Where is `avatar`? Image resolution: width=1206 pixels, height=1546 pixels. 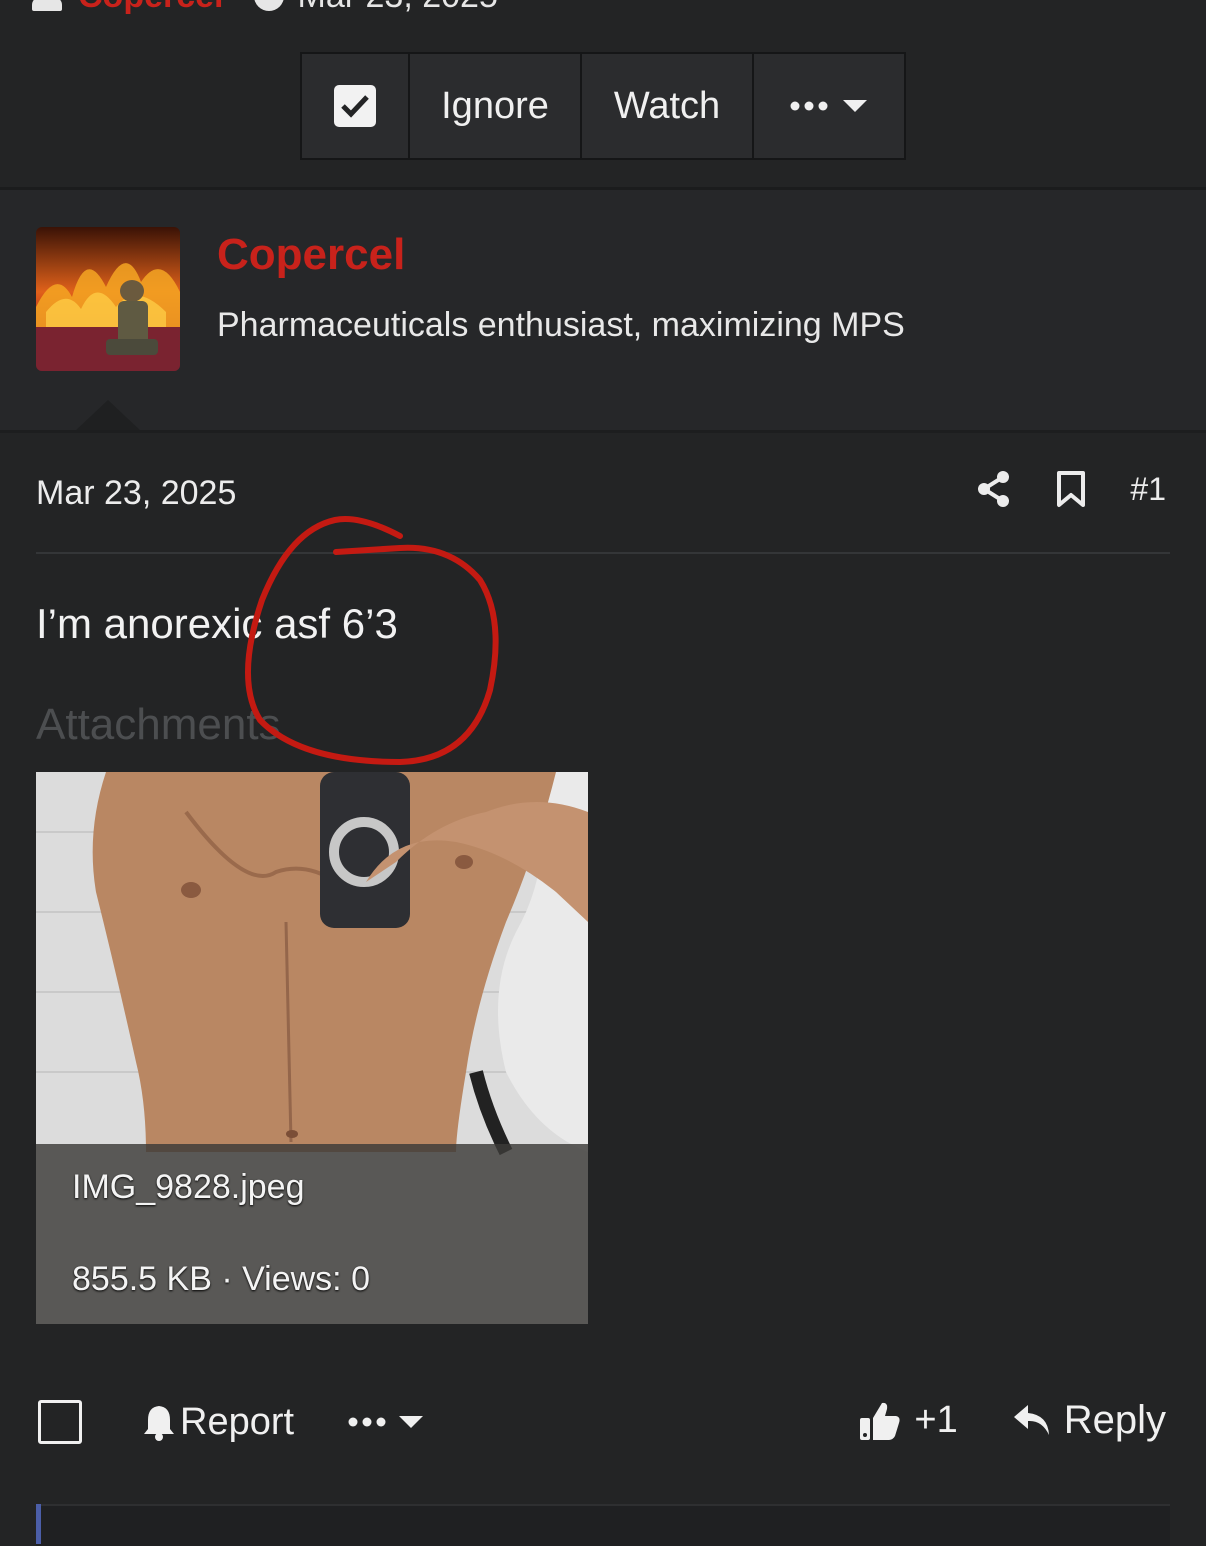 avatar is located at coordinates (108, 299).